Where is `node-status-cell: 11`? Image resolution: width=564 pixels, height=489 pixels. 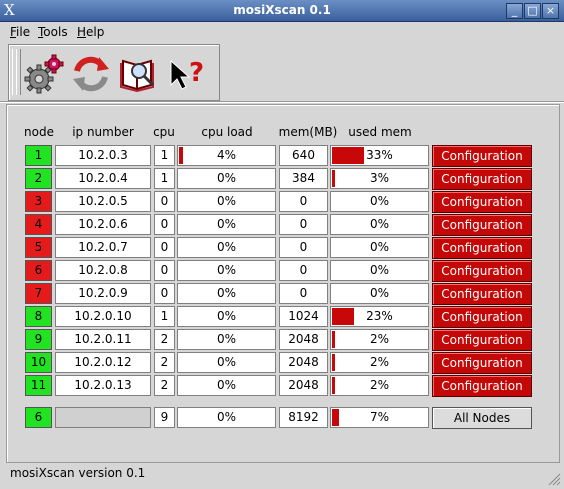
node-status-cell: 11 is located at coordinates (38, 385).